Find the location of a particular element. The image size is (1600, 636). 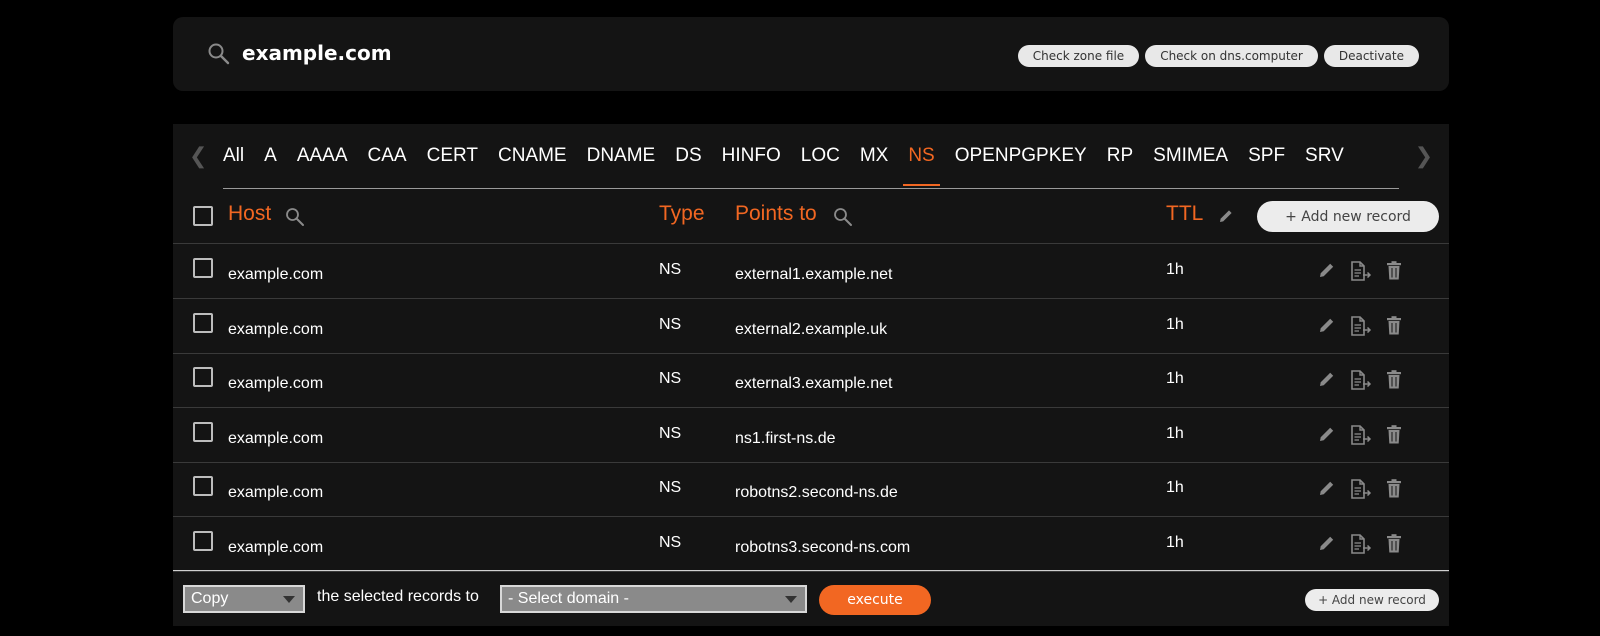

check-on-dns-computer-button: Check on dns.computer is located at coordinates (1231, 56).